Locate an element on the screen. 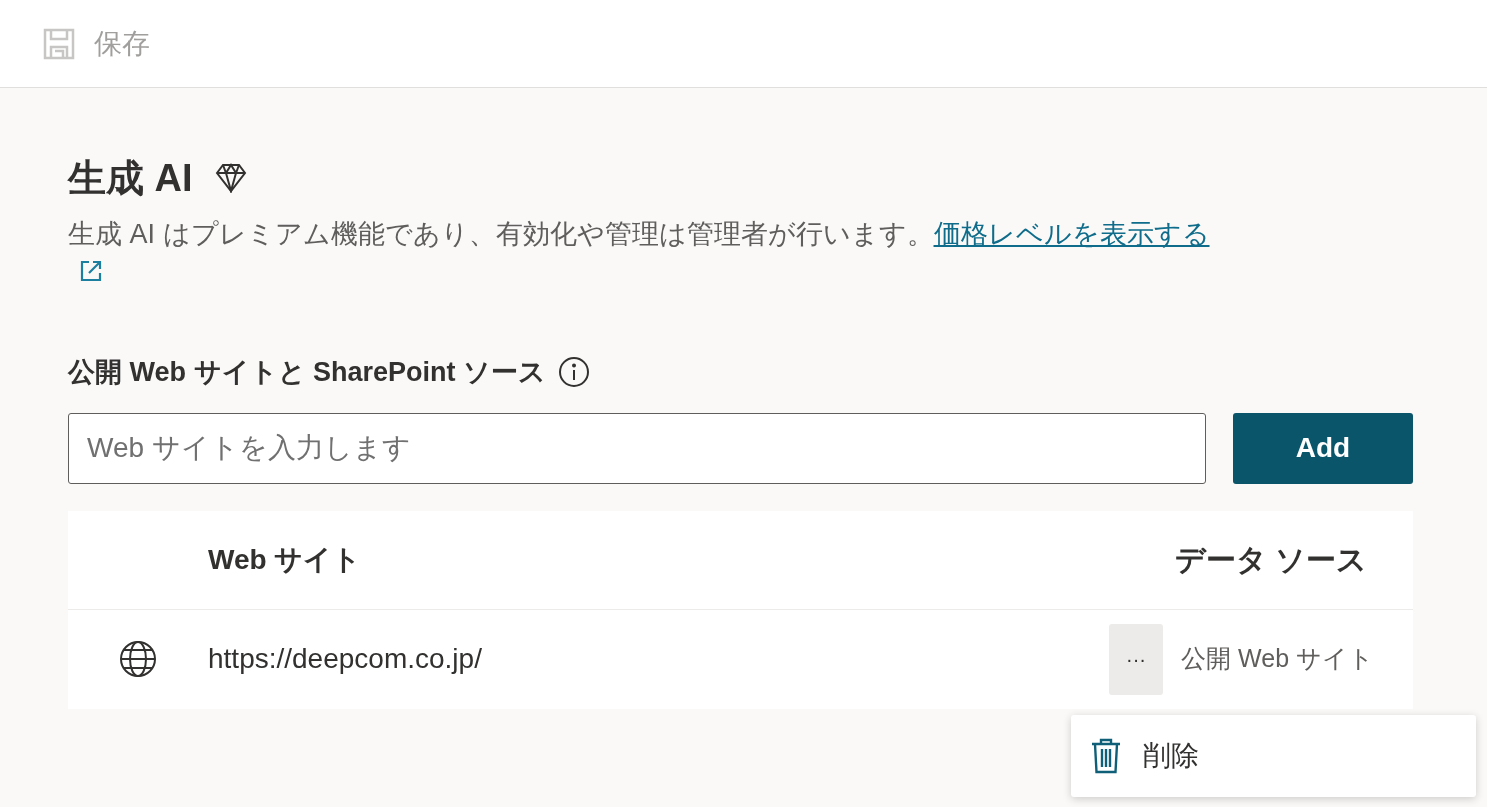  website-input: Web サイトを入力します is located at coordinates (637, 448).